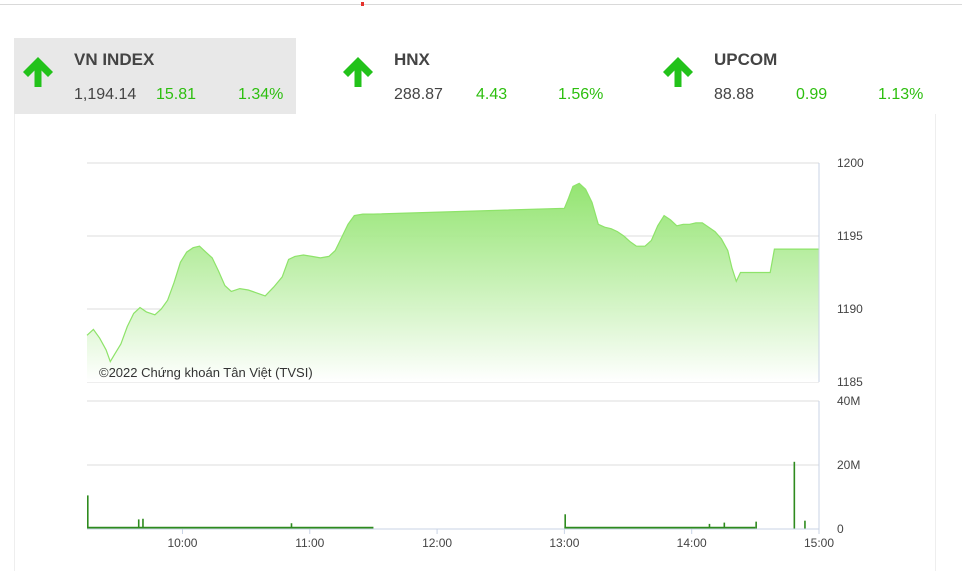  What do you see at coordinates (840, 529) in the screenshot?
I see `volume-tick-label: 0` at bounding box center [840, 529].